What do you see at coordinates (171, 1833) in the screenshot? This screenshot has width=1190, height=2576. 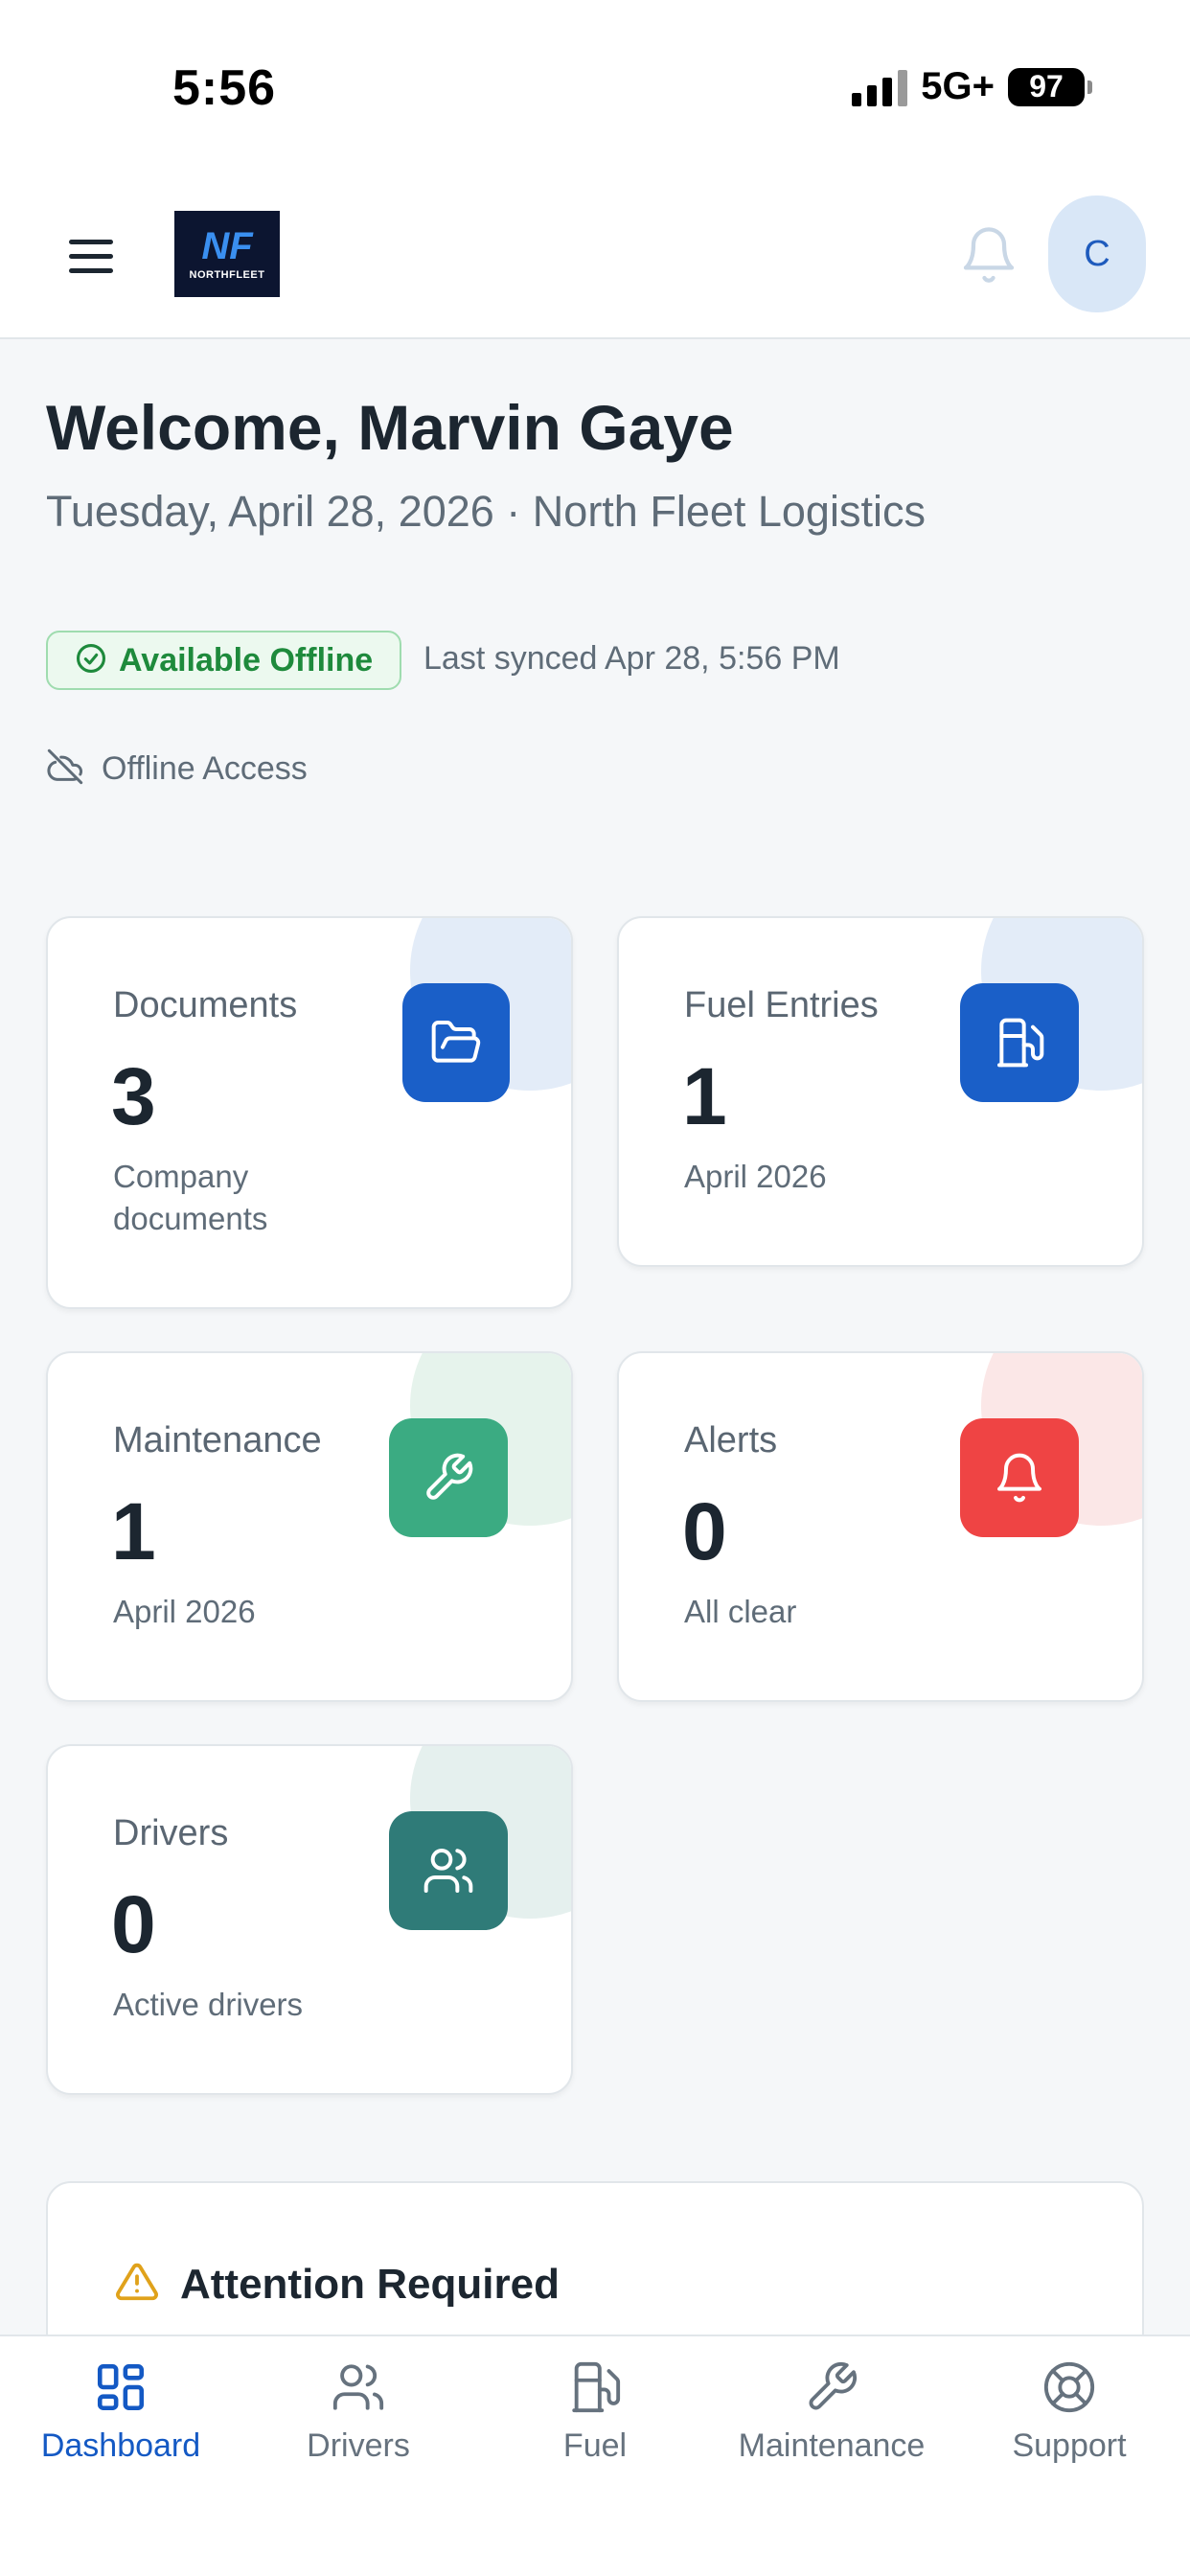 I see `card-label: Drivers` at bounding box center [171, 1833].